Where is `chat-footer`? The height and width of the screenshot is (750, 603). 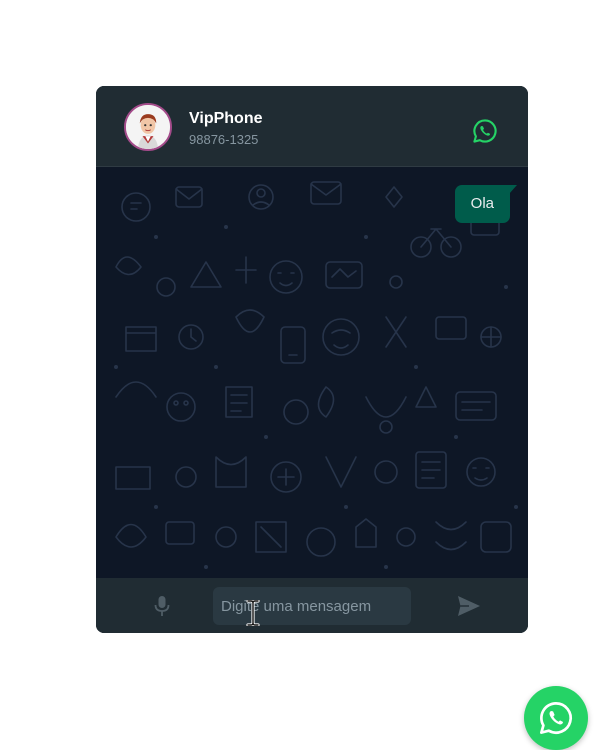
chat-footer is located at coordinates (312, 605).